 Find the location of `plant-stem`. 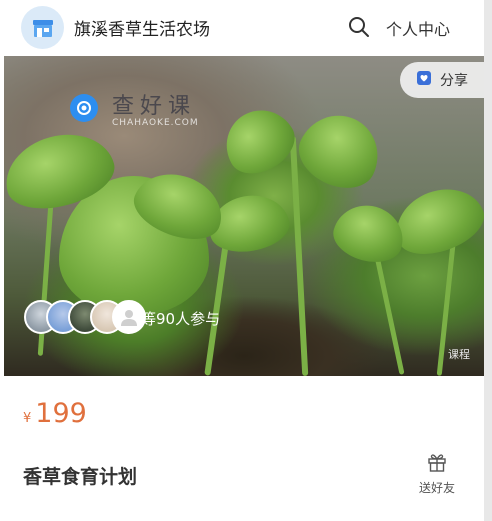

plant-stem is located at coordinates (299, 256).